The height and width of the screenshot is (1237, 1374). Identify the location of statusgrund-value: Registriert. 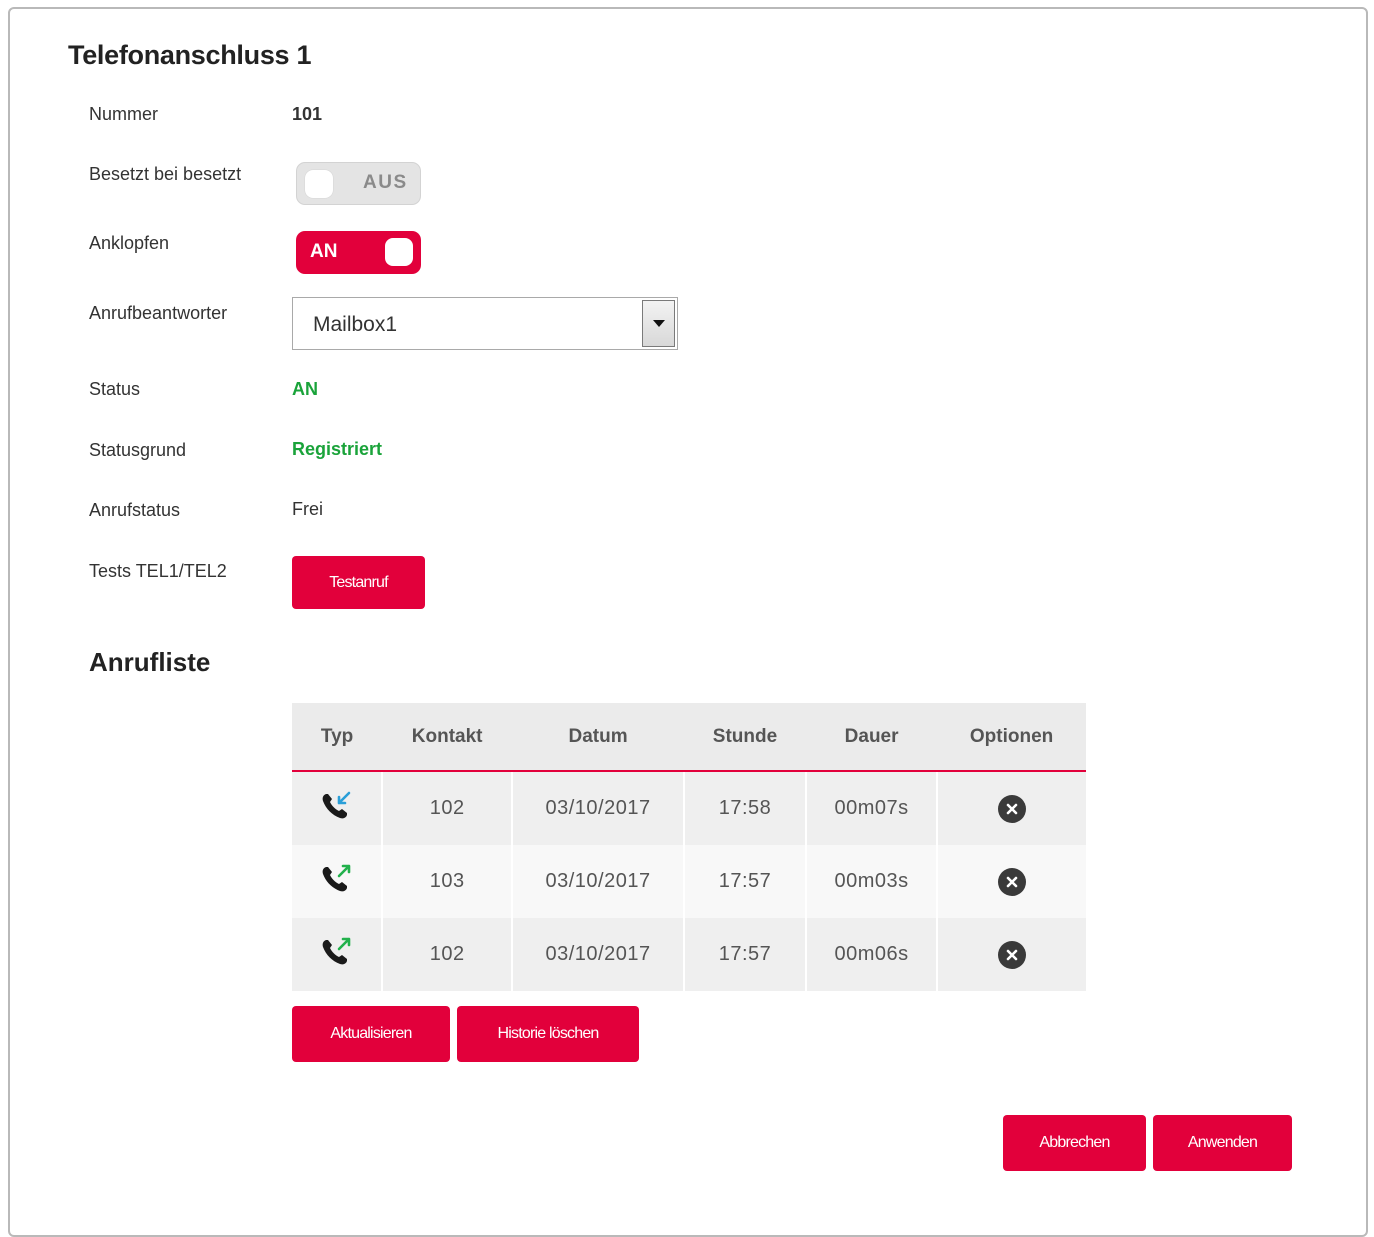
(337, 449).